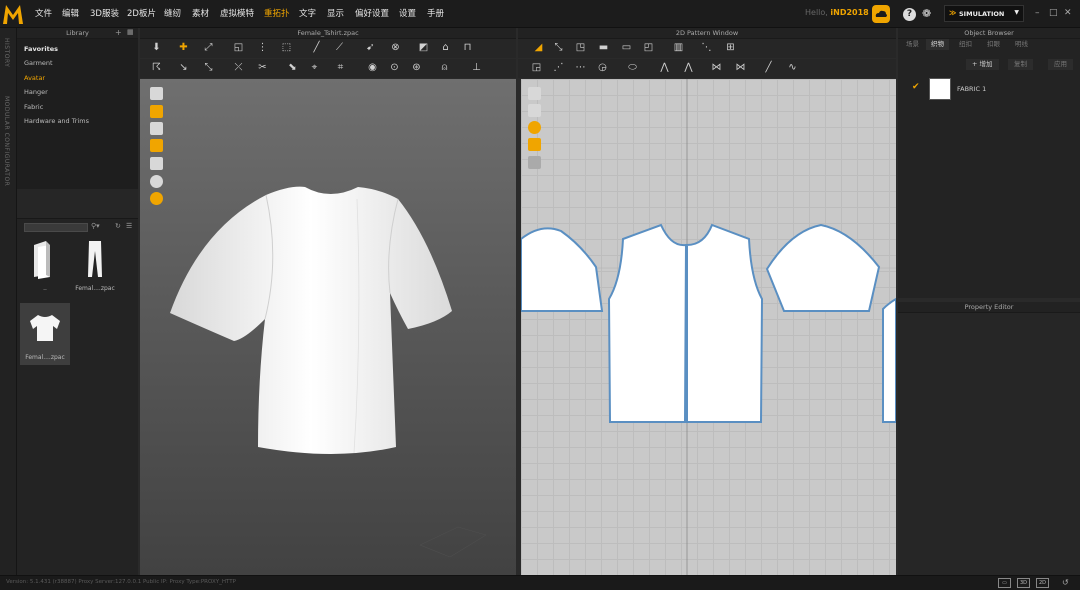  I want to click on add-fabric-button: + 增加, so click(982, 64).